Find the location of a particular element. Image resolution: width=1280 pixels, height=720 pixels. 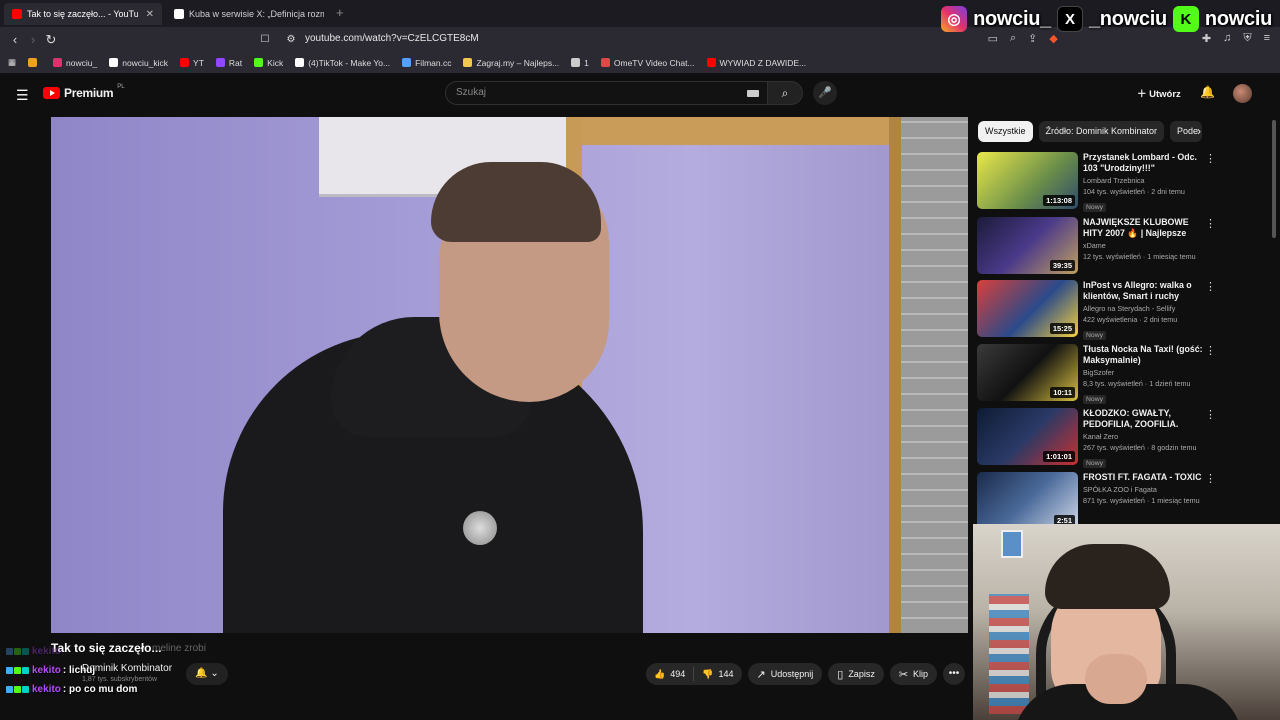

reco-channel: Allegro na Sterydach - Sellify is located at coordinates (1144, 308).